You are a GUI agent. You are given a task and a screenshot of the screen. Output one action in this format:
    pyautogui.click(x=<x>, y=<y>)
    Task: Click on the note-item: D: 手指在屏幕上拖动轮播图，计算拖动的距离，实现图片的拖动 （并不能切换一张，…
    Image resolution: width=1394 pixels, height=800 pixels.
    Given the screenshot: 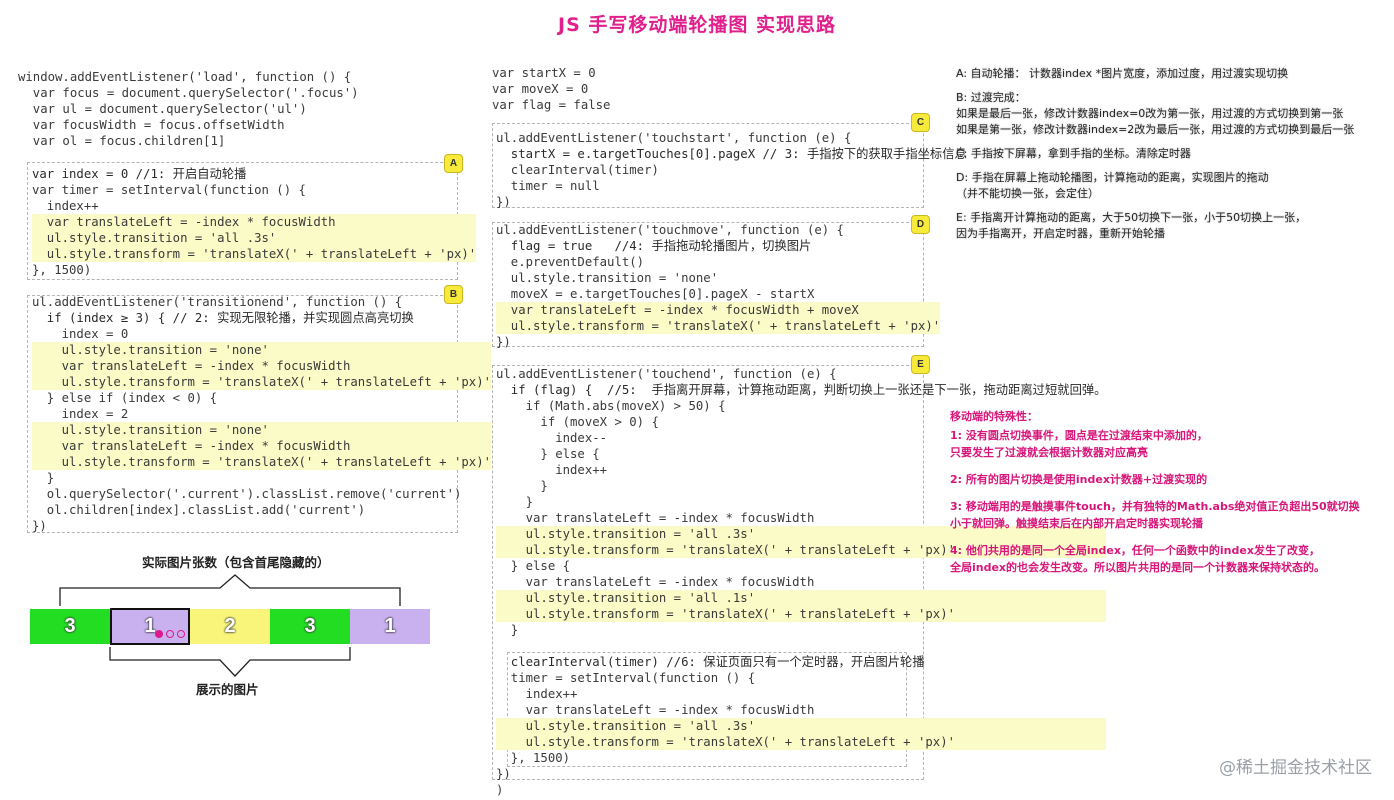 What is the action you would take?
    pyautogui.click(x=1112, y=185)
    